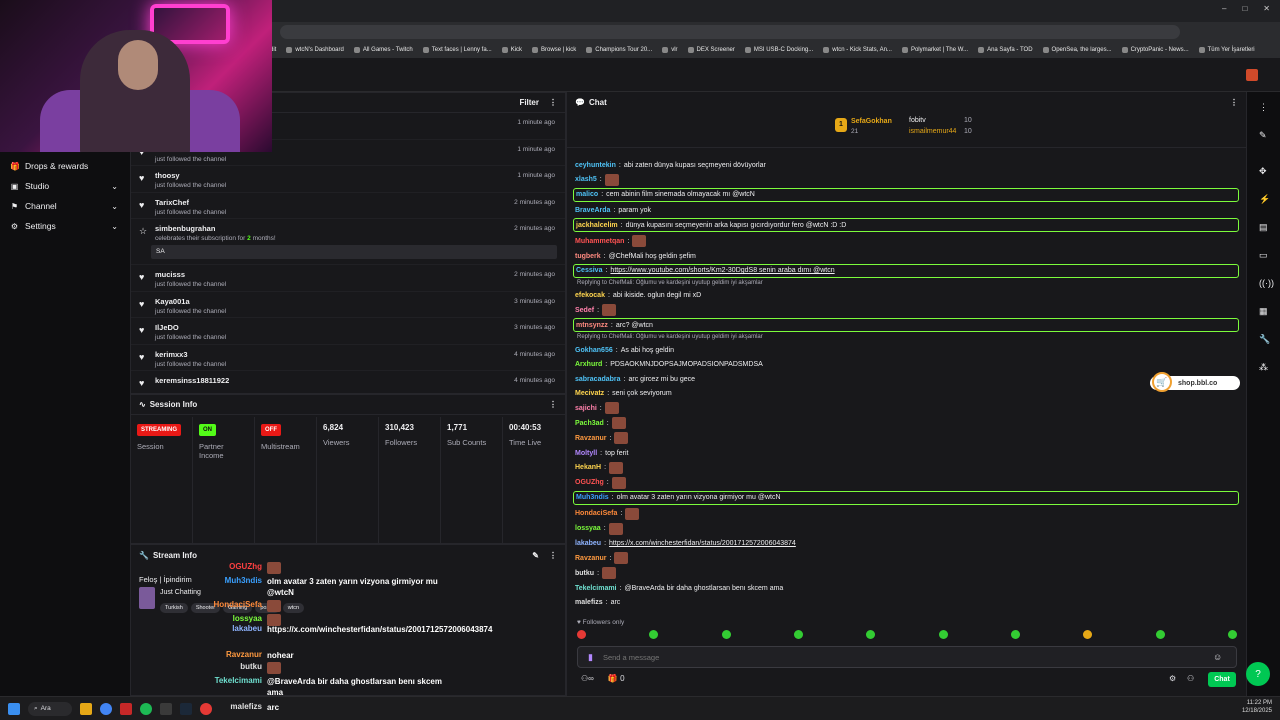 This screenshot has width=1280, height=720. I want to click on chat-username: sajichi, so click(586, 408).